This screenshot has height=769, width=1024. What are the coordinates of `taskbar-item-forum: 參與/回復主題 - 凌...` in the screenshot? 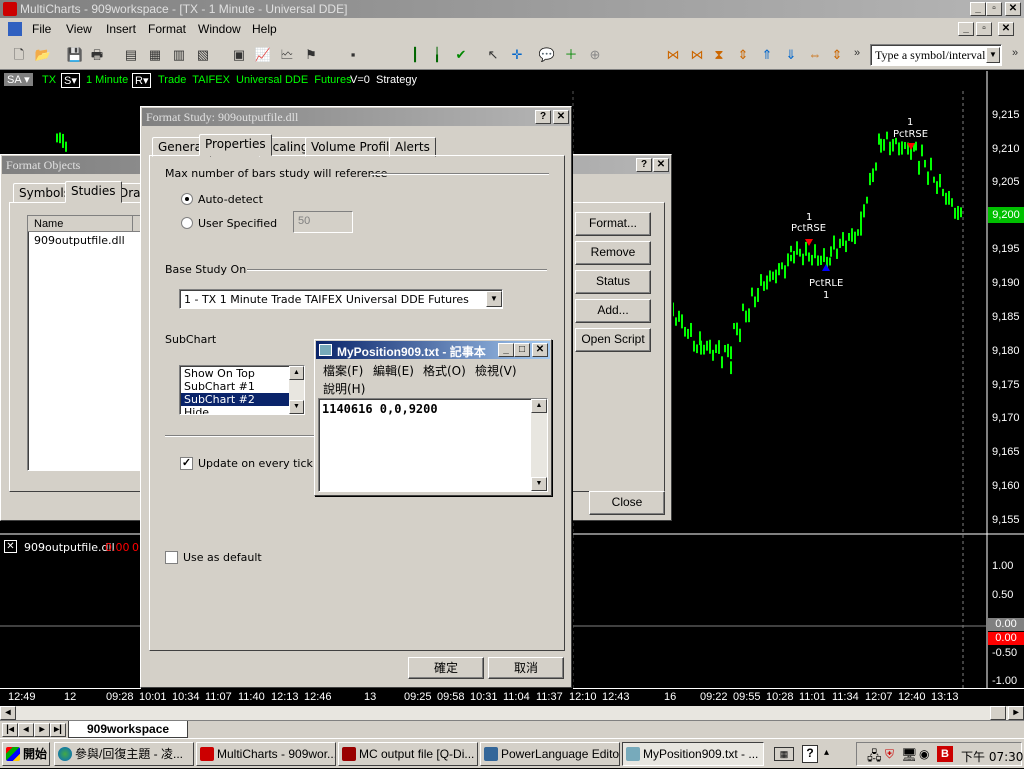 It's located at (124, 754).